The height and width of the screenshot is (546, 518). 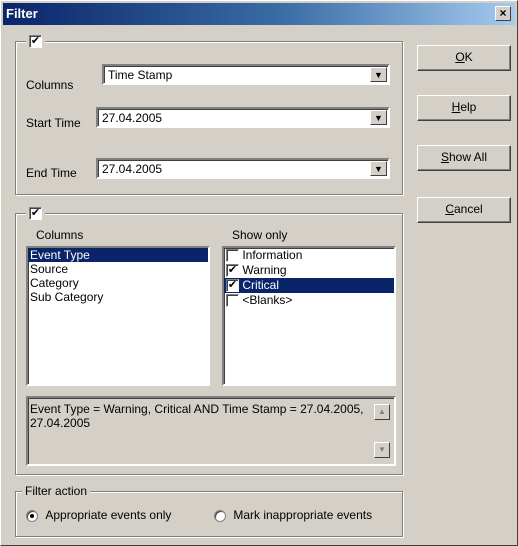 I want to click on column-filter-checkbox: ✔, so click(x=35, y=214).